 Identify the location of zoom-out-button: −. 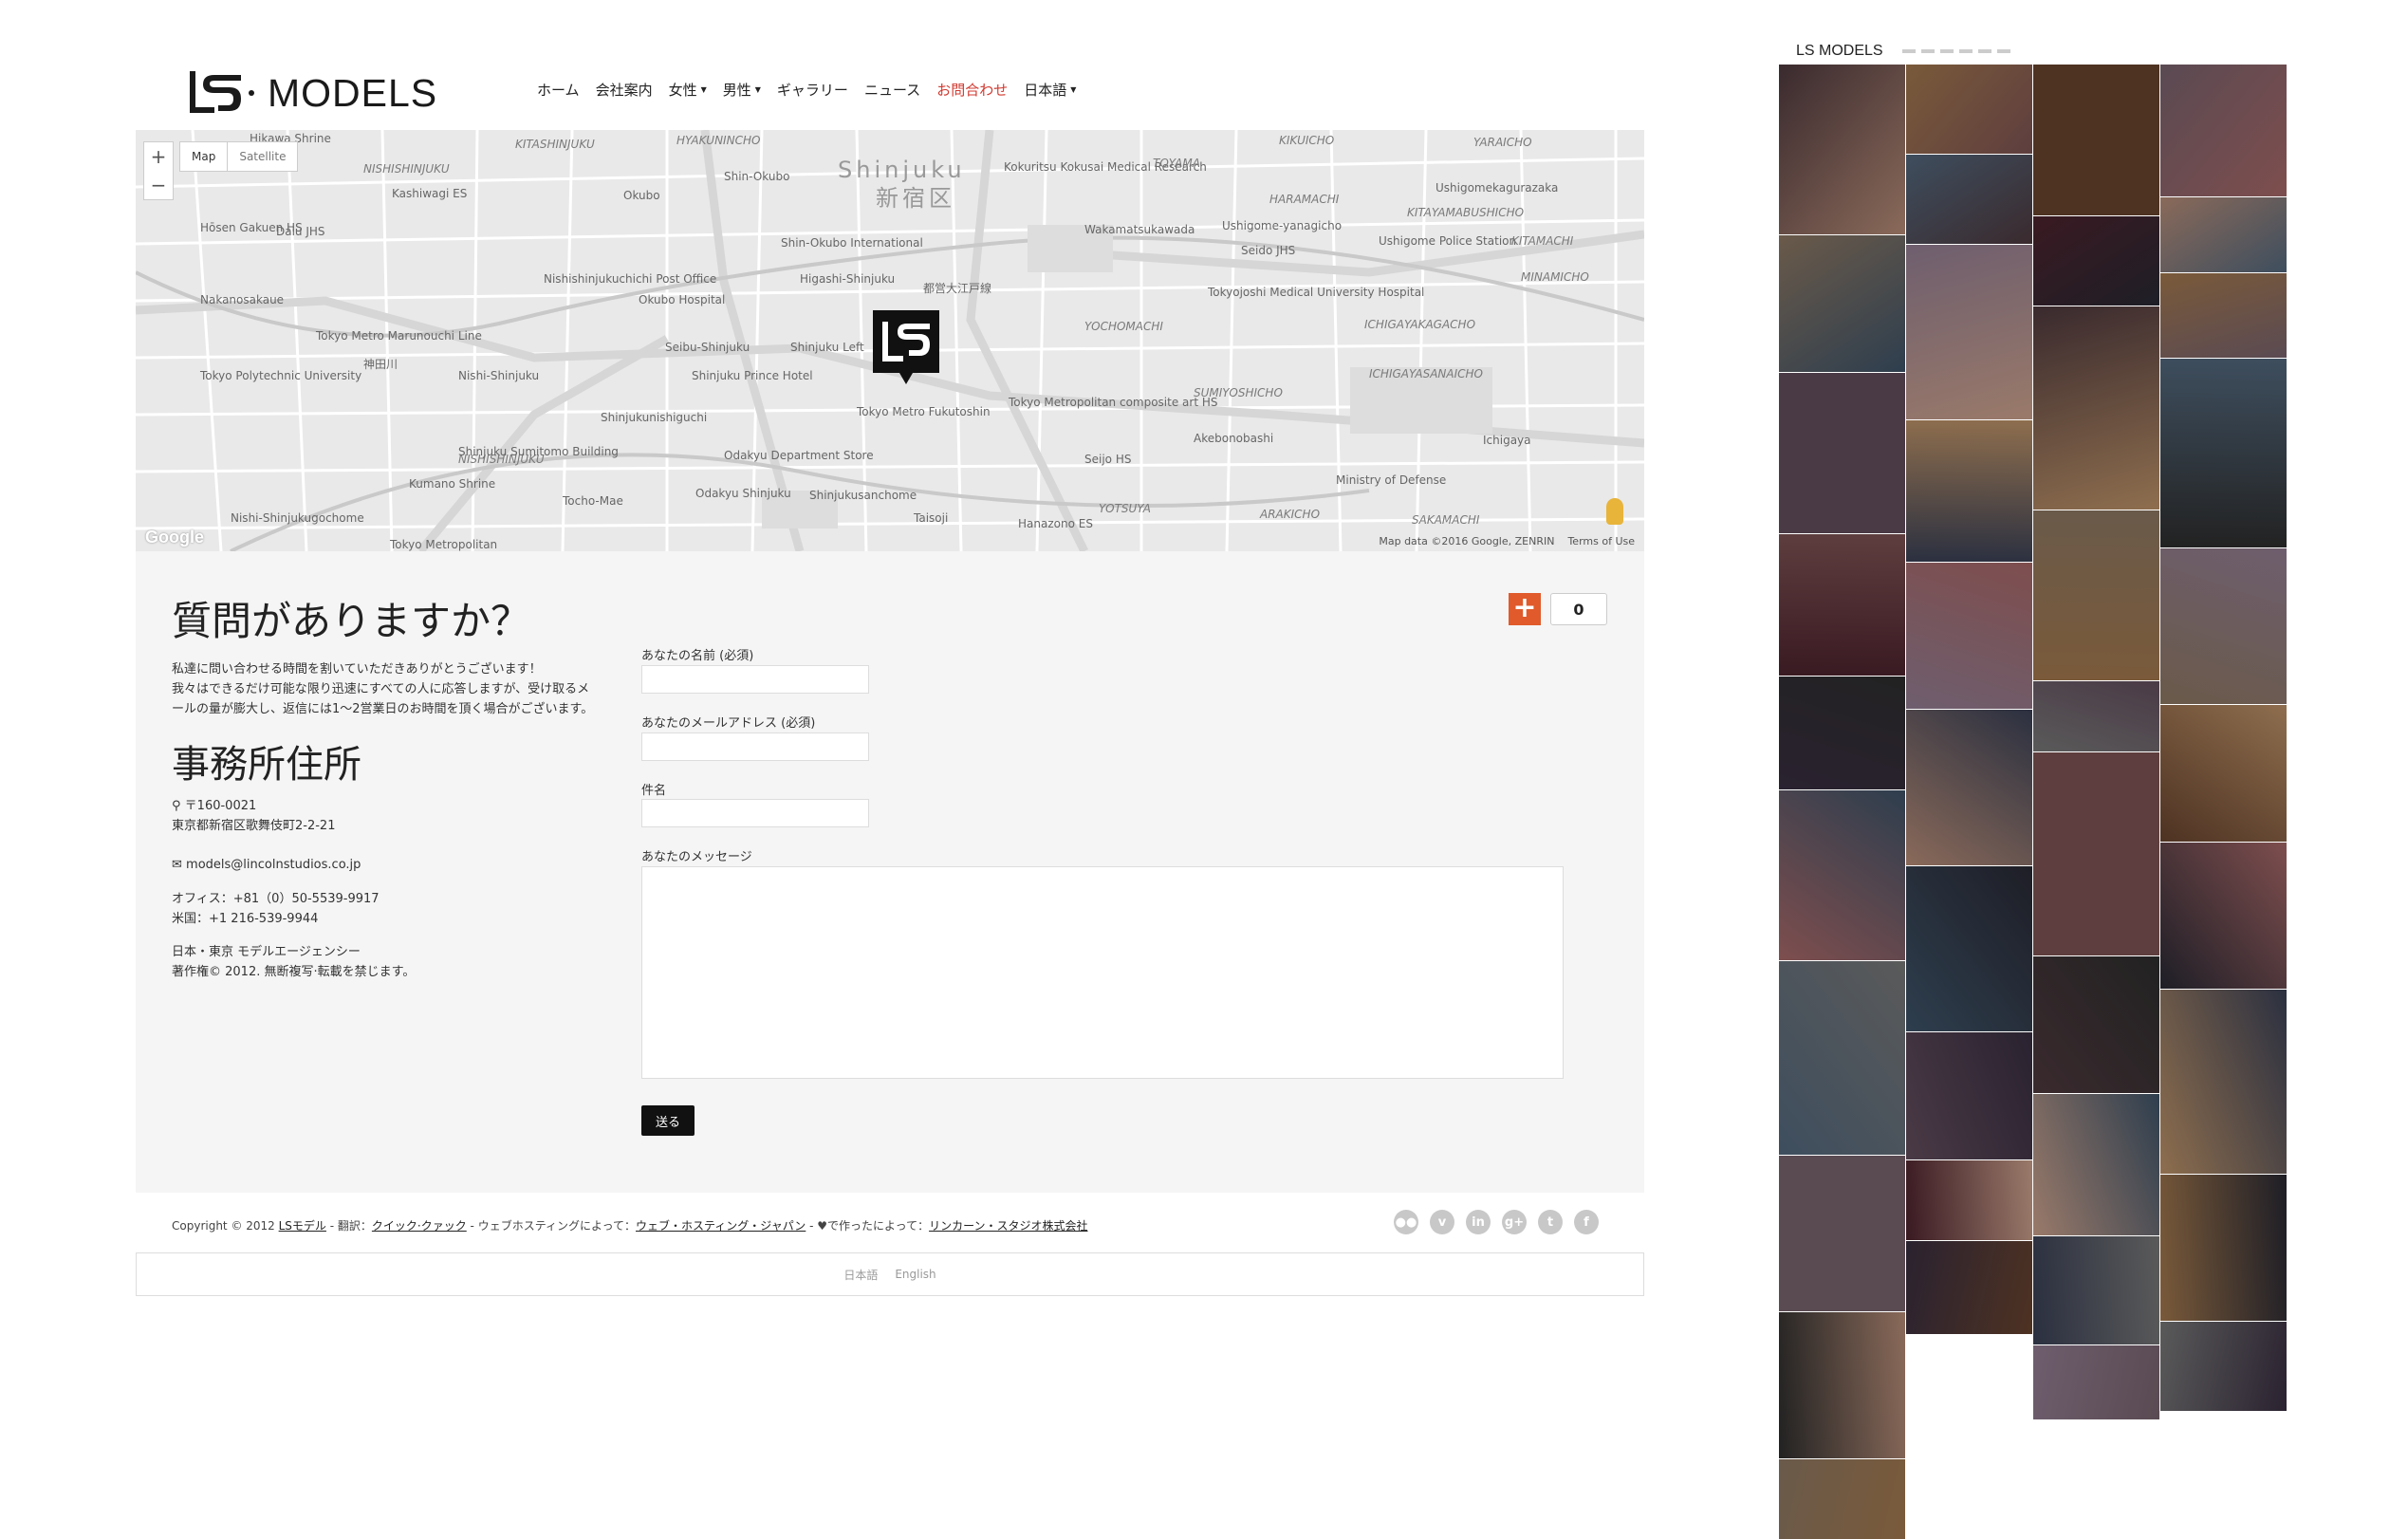
(159, 185).